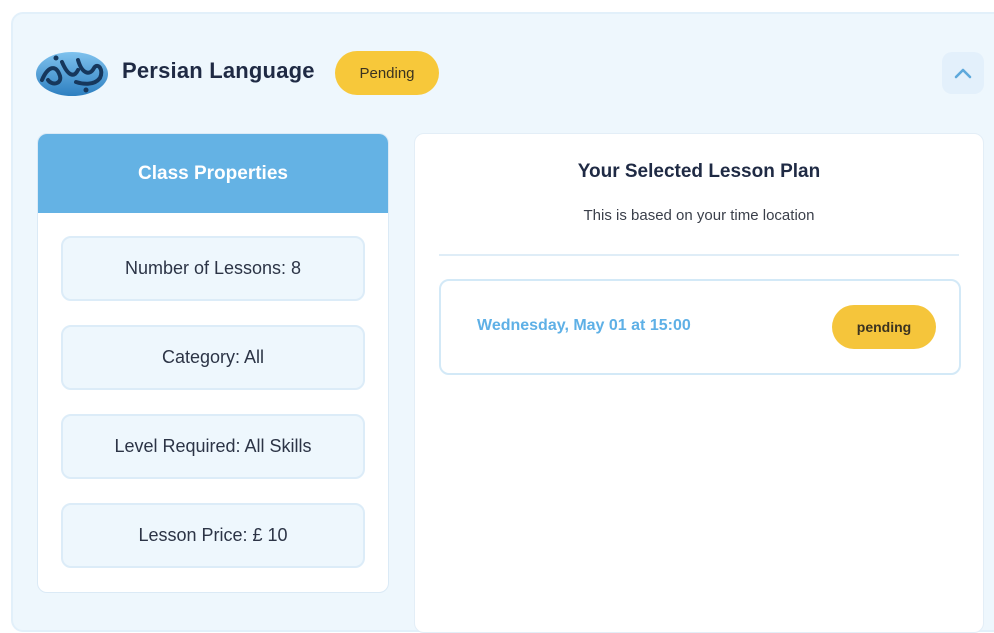  I want to click on course-title: Persian Language, so click(218, 70).